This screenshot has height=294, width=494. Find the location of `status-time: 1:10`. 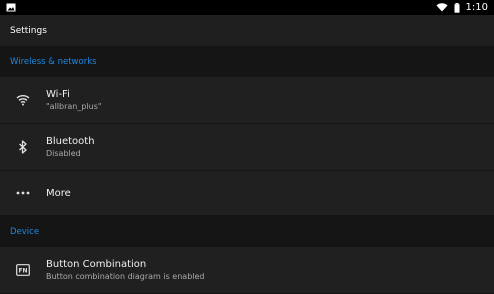

status-time: 1:10 is located at coordinates (476, 7).